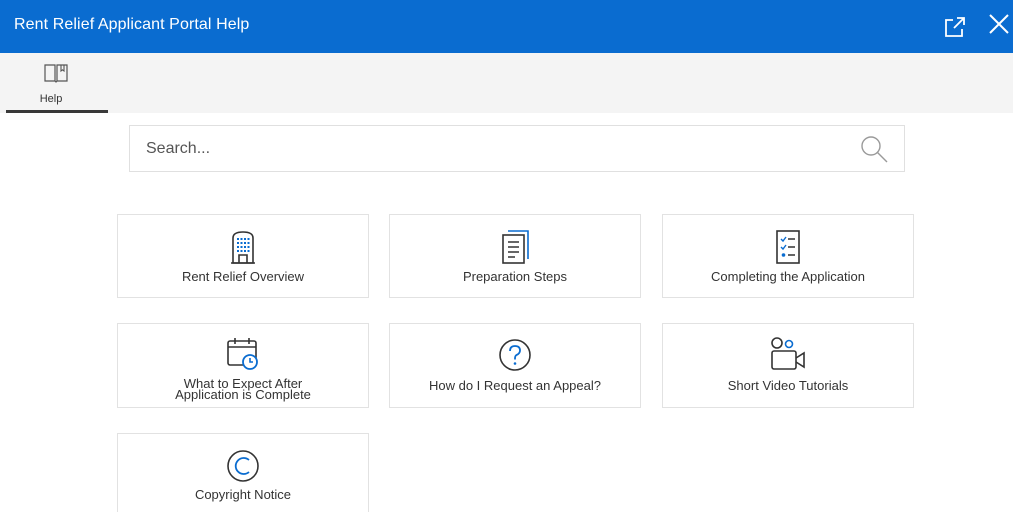  I want to click on card-label: Short Video Tutorials, so click(788, 385).